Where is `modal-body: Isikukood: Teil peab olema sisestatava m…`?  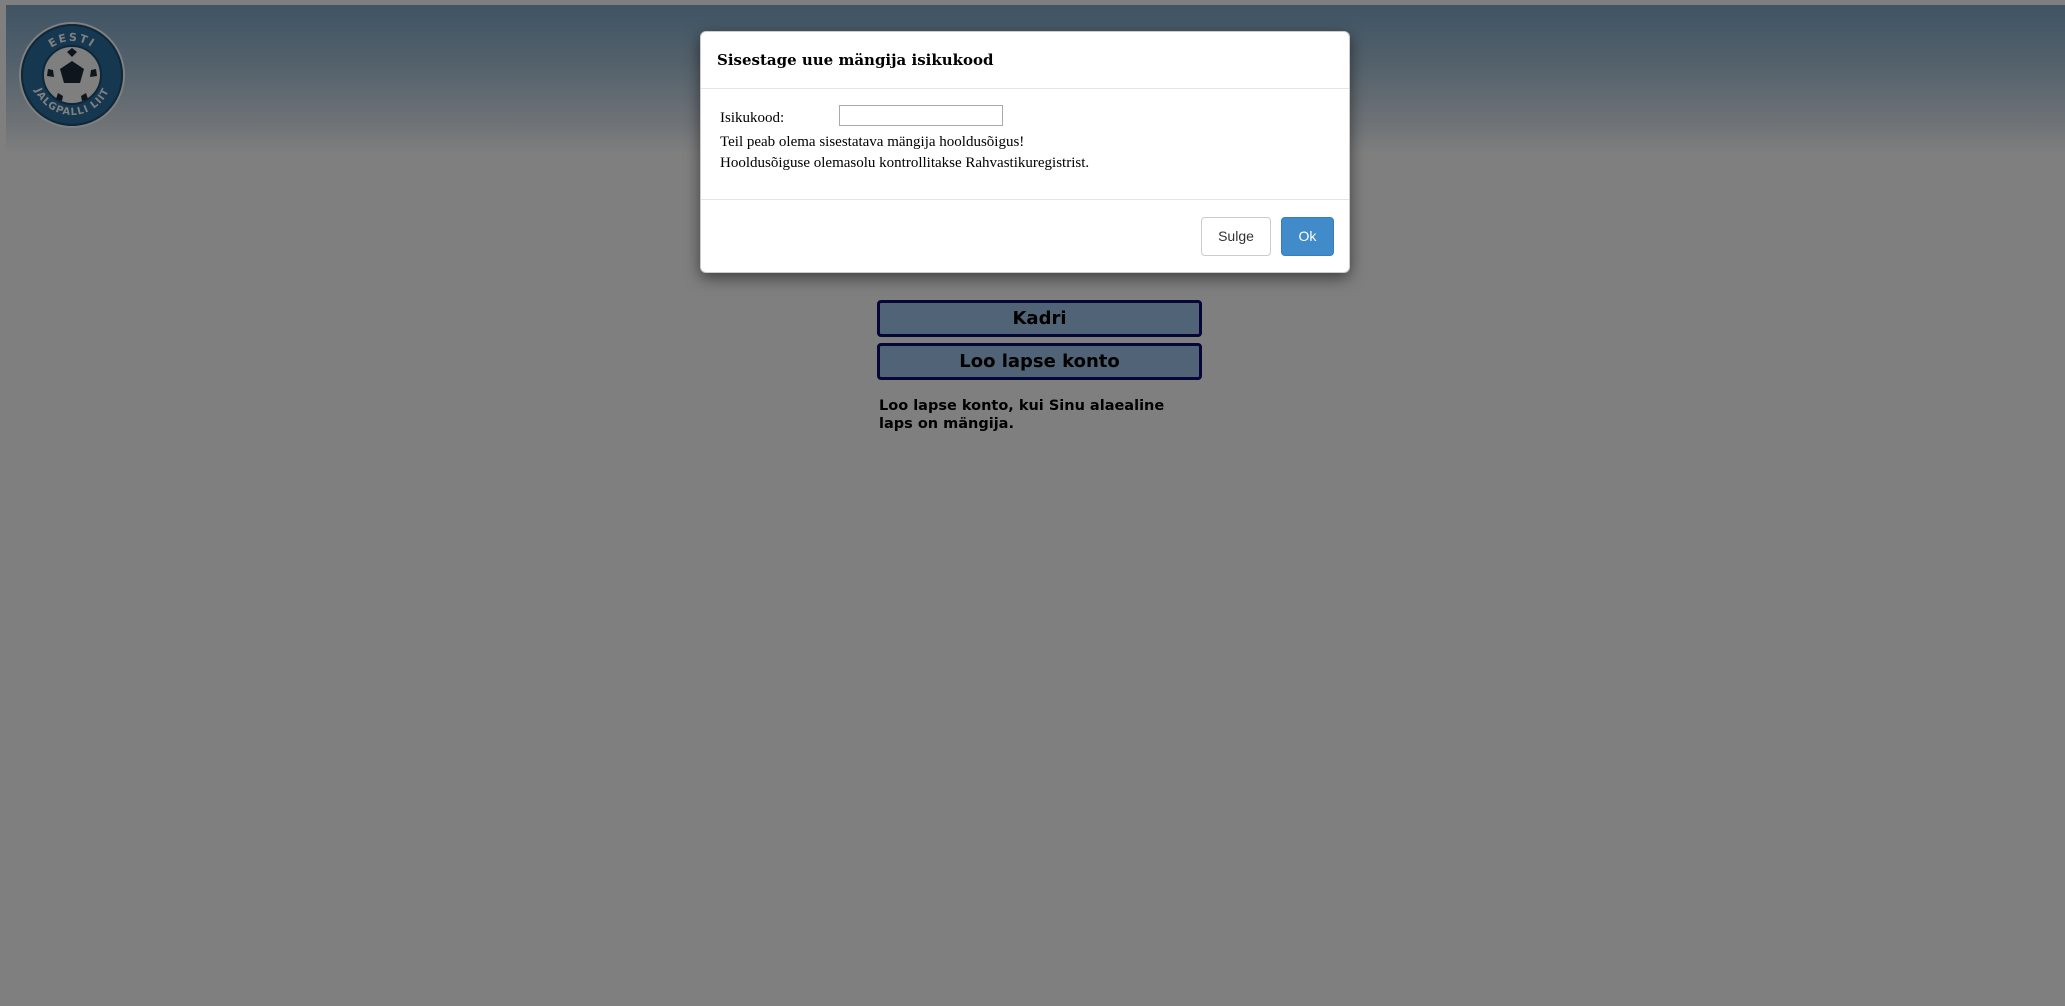
modal-body: Isikukood: Teil peab olema sisestatava m… is located at coordinates (1025, 144).